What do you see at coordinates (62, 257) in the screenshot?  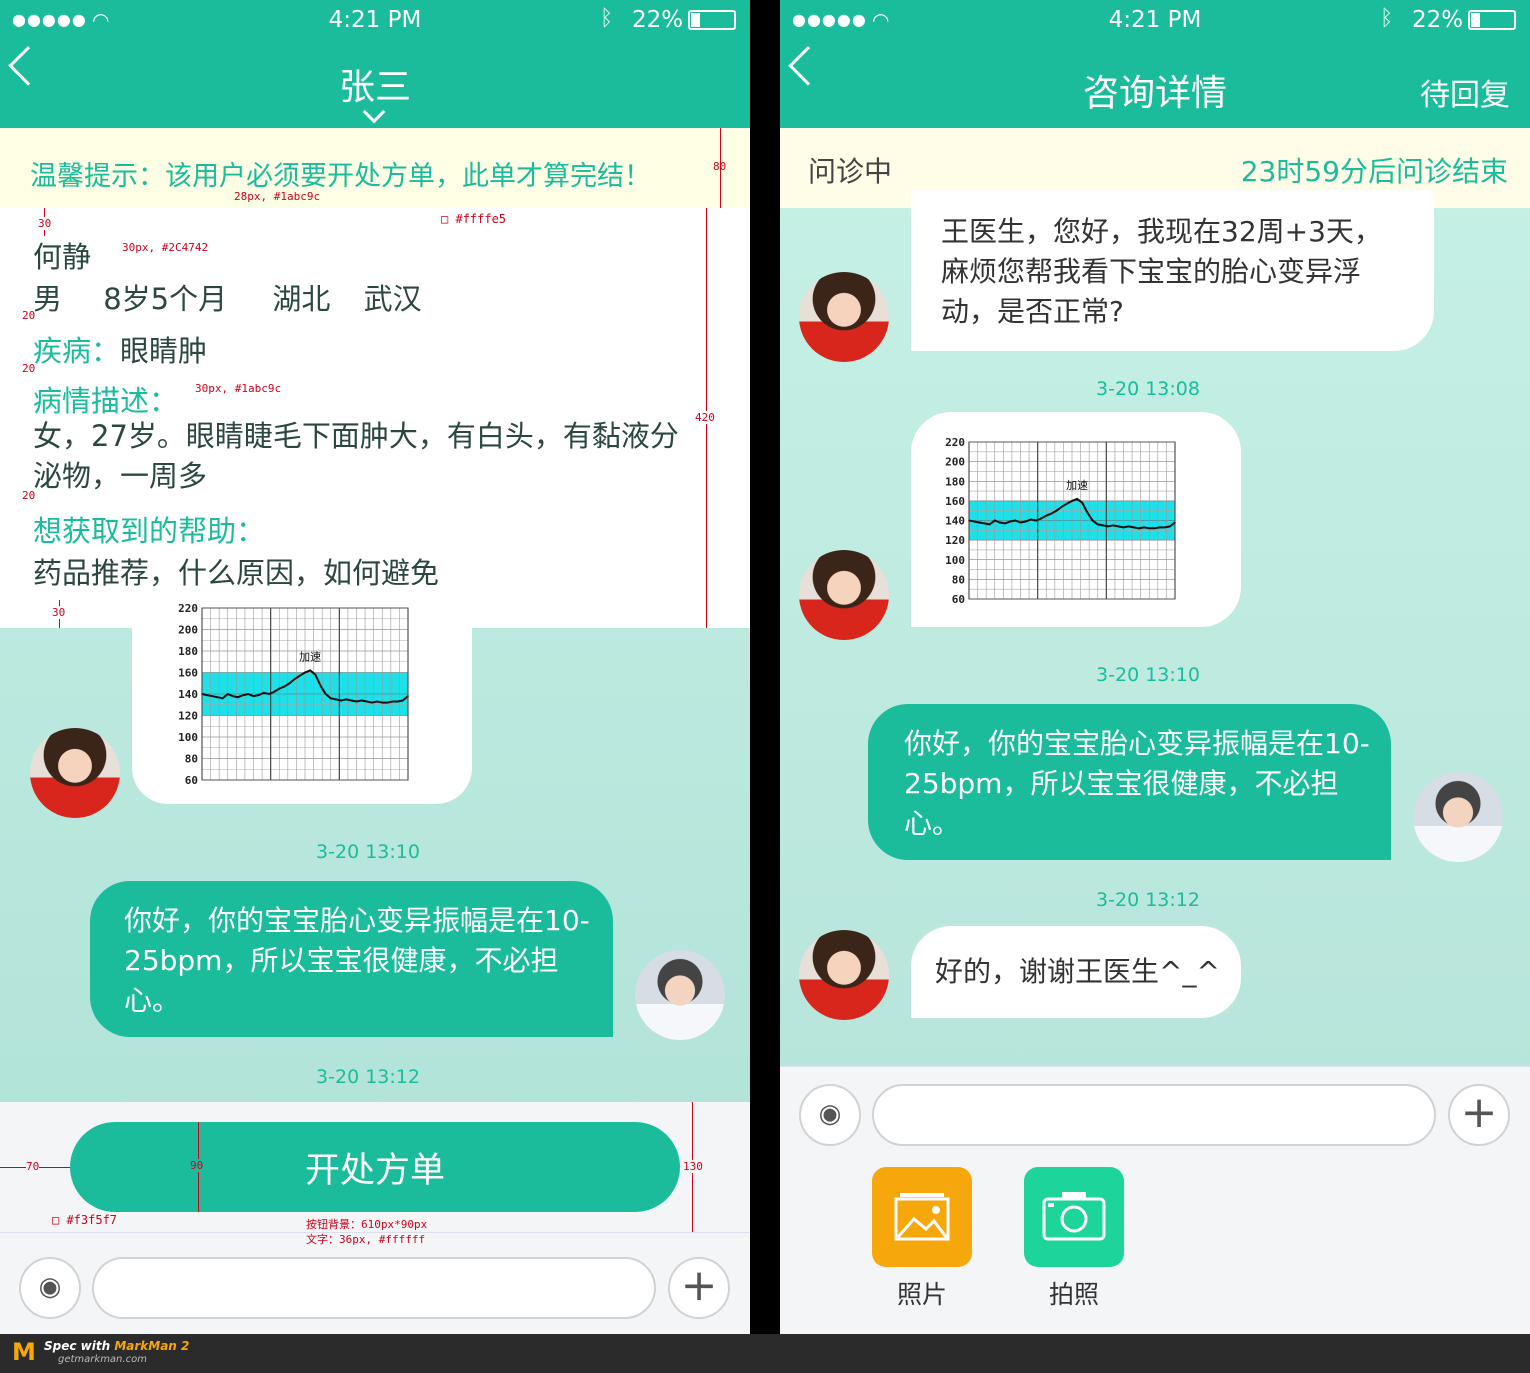 I see `patient-name: 何静` at bounding box center [62, 257].